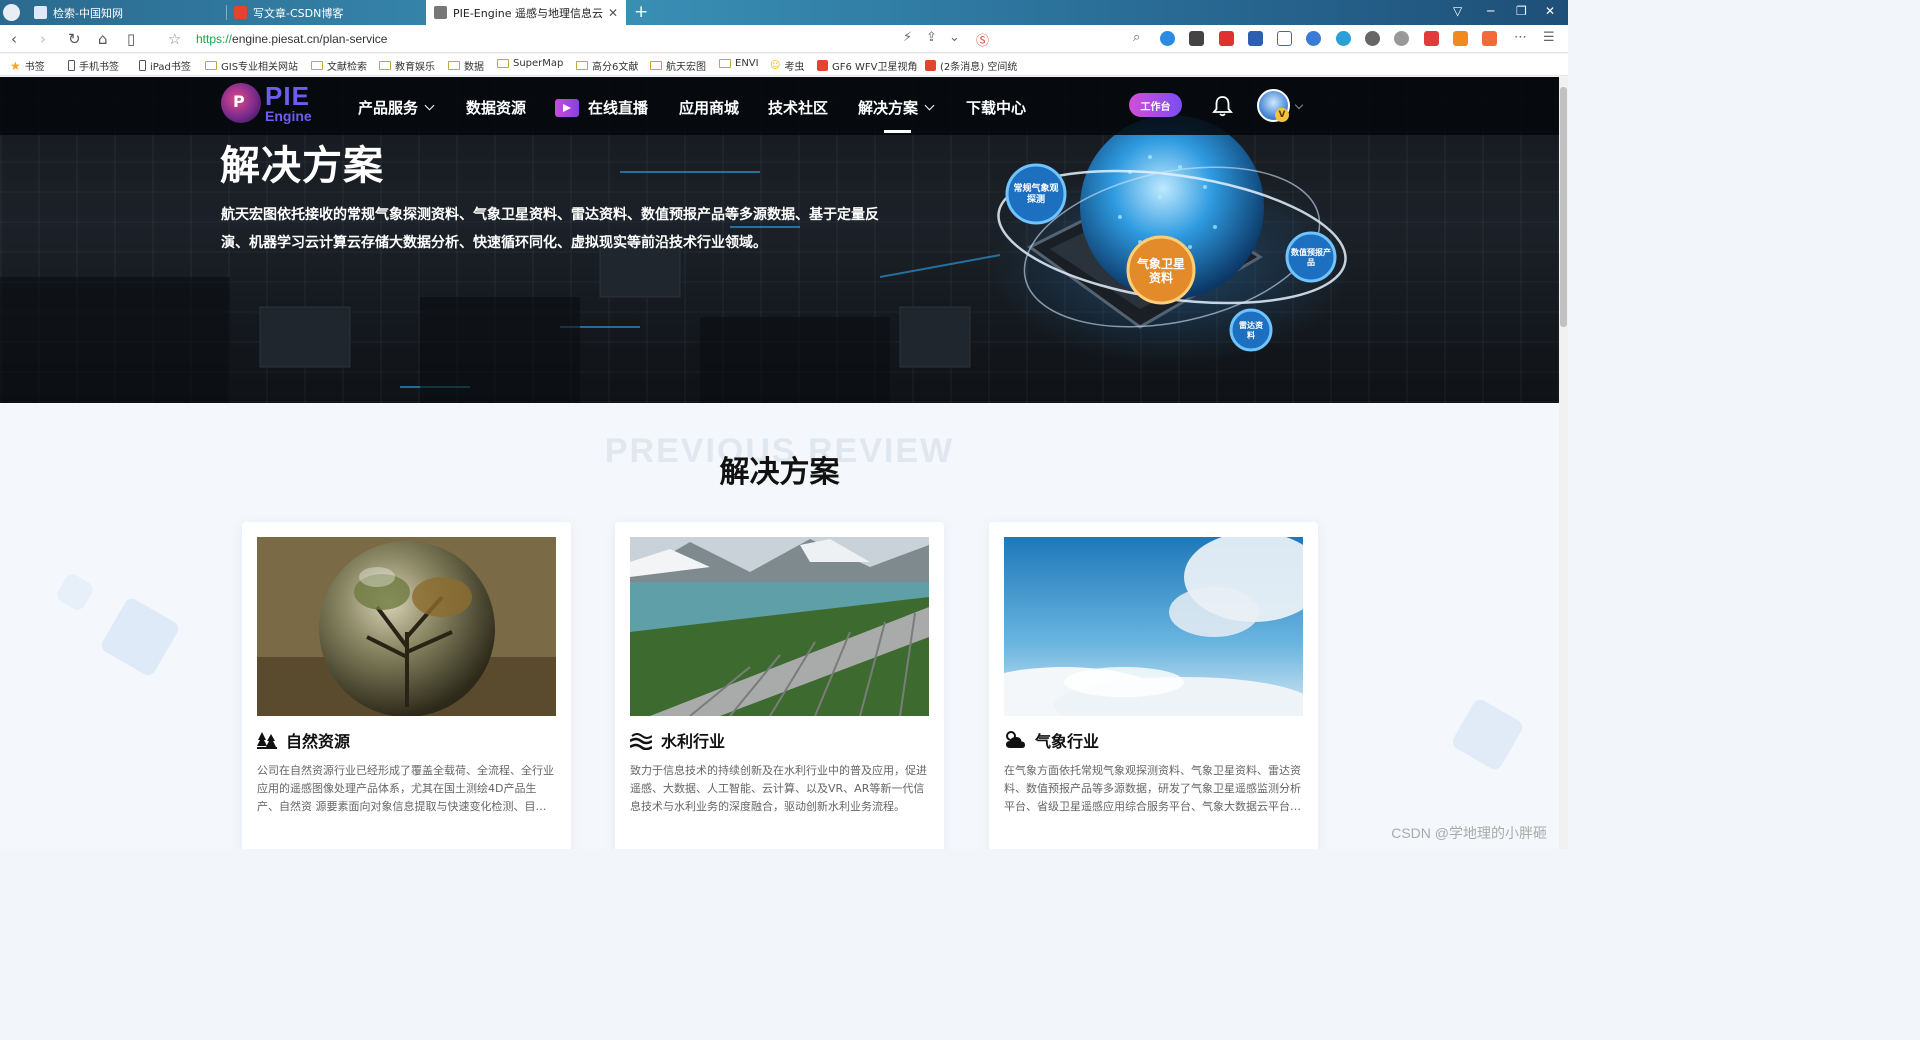  What do you see at coordinates (11, 12) in the screenshot?
I see `browser-menu-icon` at bounding box center [11, 12].